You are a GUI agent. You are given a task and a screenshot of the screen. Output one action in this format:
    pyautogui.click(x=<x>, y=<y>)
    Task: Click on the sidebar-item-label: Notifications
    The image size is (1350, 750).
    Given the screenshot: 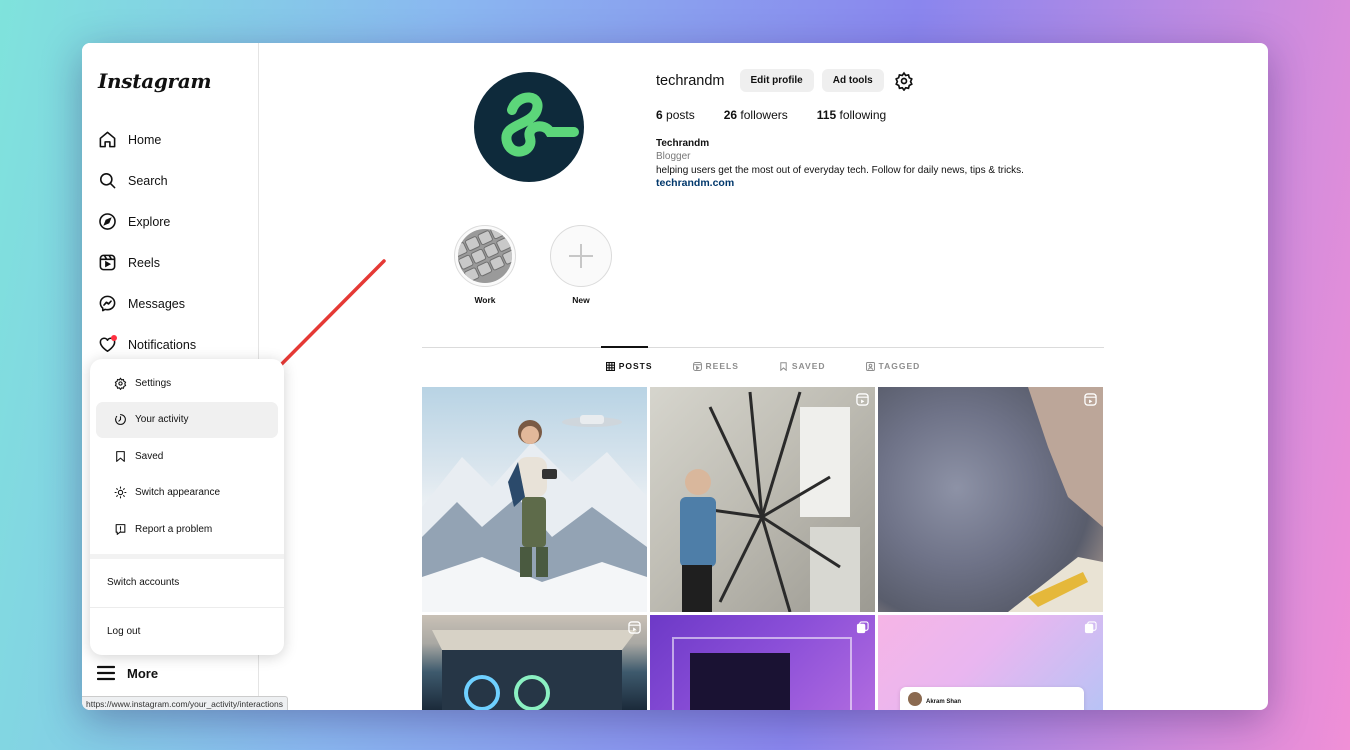 What is the action you would take?
    pyautogui.click(x=162, y=344)
    